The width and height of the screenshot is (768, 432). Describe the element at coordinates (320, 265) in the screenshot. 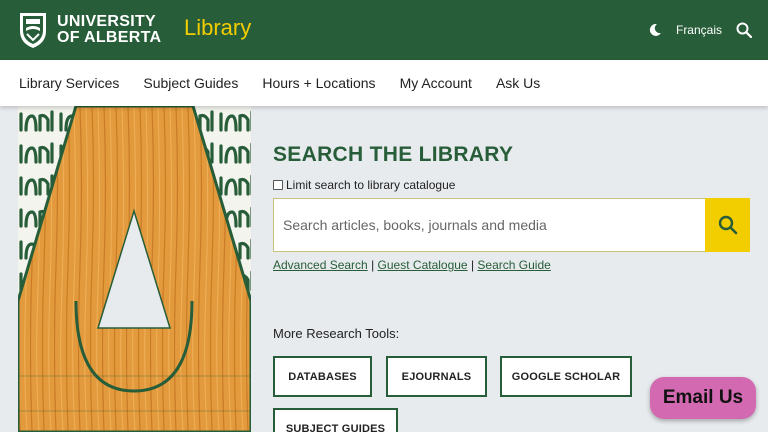

I see `advanced-search-link: Advanced Search` at that location.